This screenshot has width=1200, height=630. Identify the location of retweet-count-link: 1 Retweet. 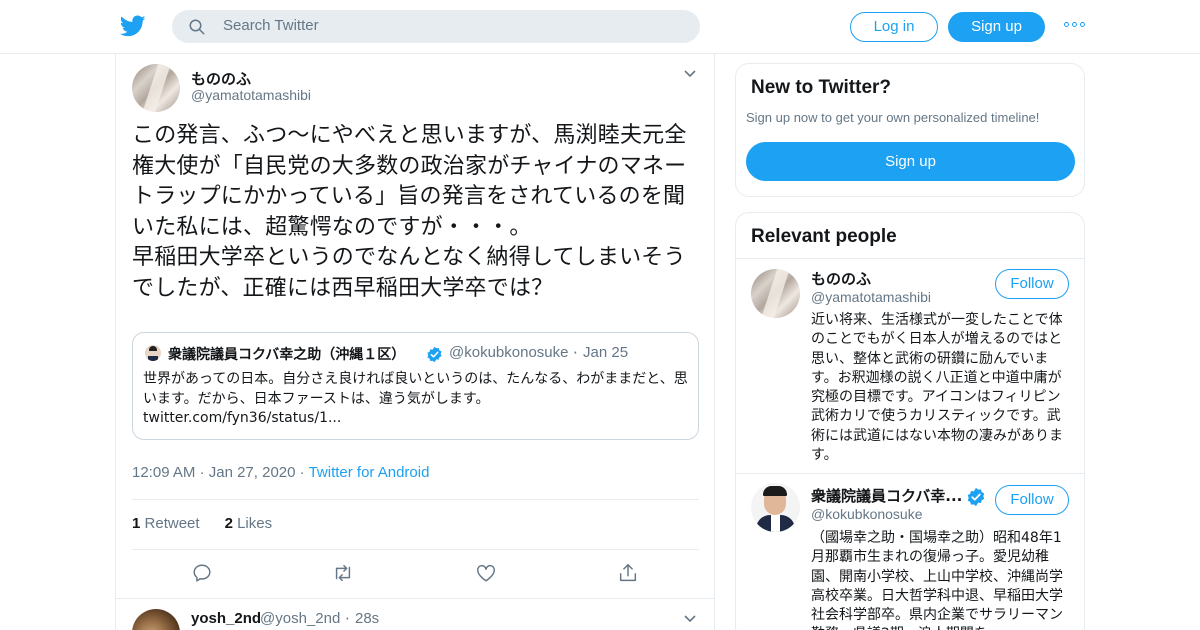
(166, 523).